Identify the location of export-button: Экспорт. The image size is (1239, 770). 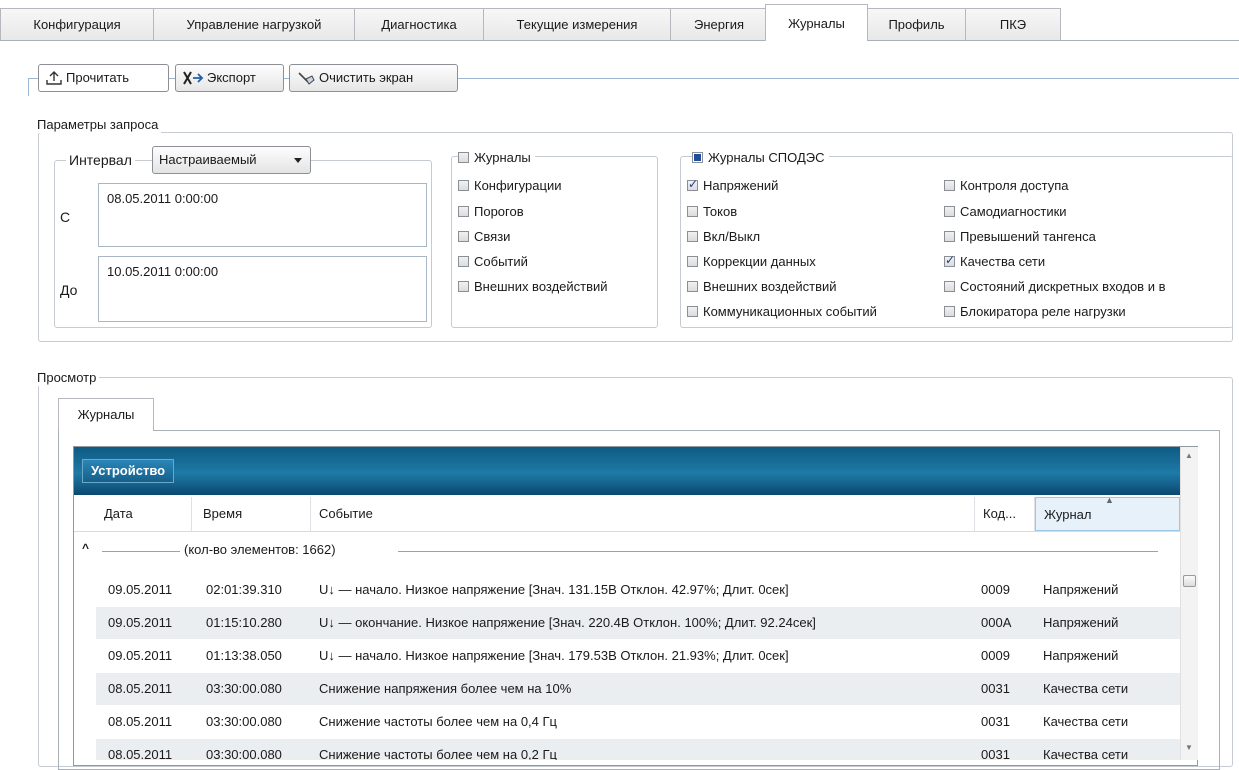
(229, 78).